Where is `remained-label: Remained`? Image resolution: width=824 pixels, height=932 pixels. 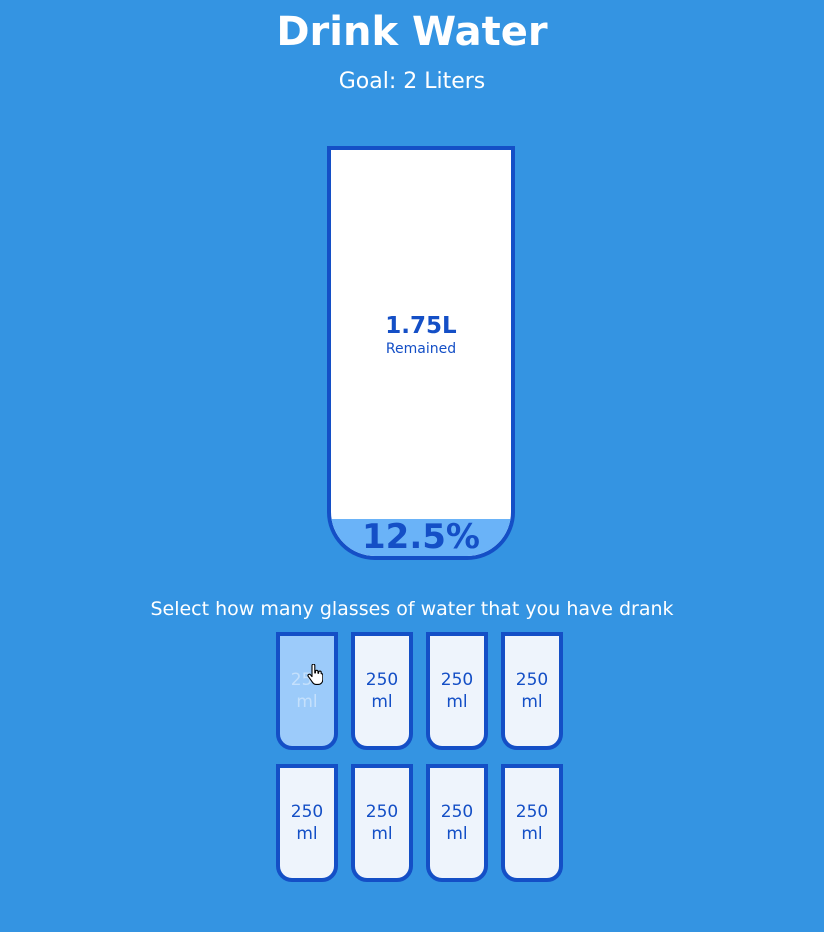
remained-label: Remained is located at coordinates (421, 348).